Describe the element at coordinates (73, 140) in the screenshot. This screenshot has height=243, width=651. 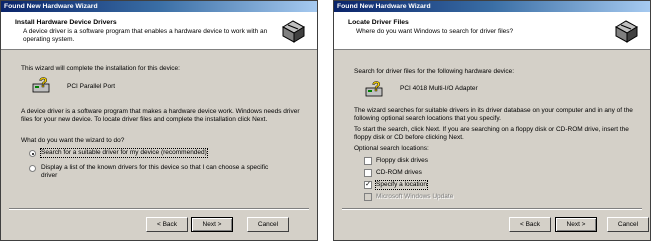
I see `question-text: What do you want the wizard to do?` at that location.